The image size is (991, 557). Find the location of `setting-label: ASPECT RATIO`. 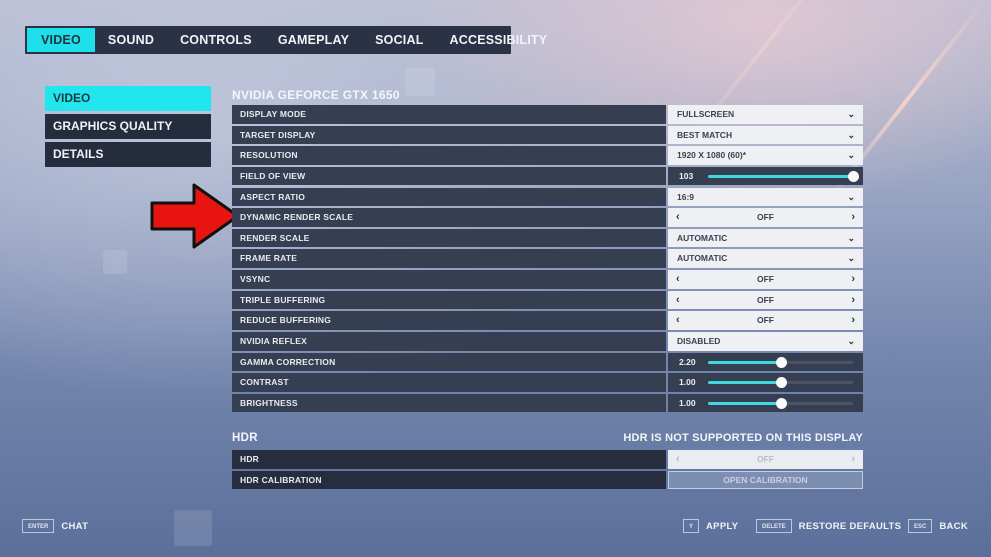

setting-label: ASPECT RATIO is located at coordinates (449, 197).